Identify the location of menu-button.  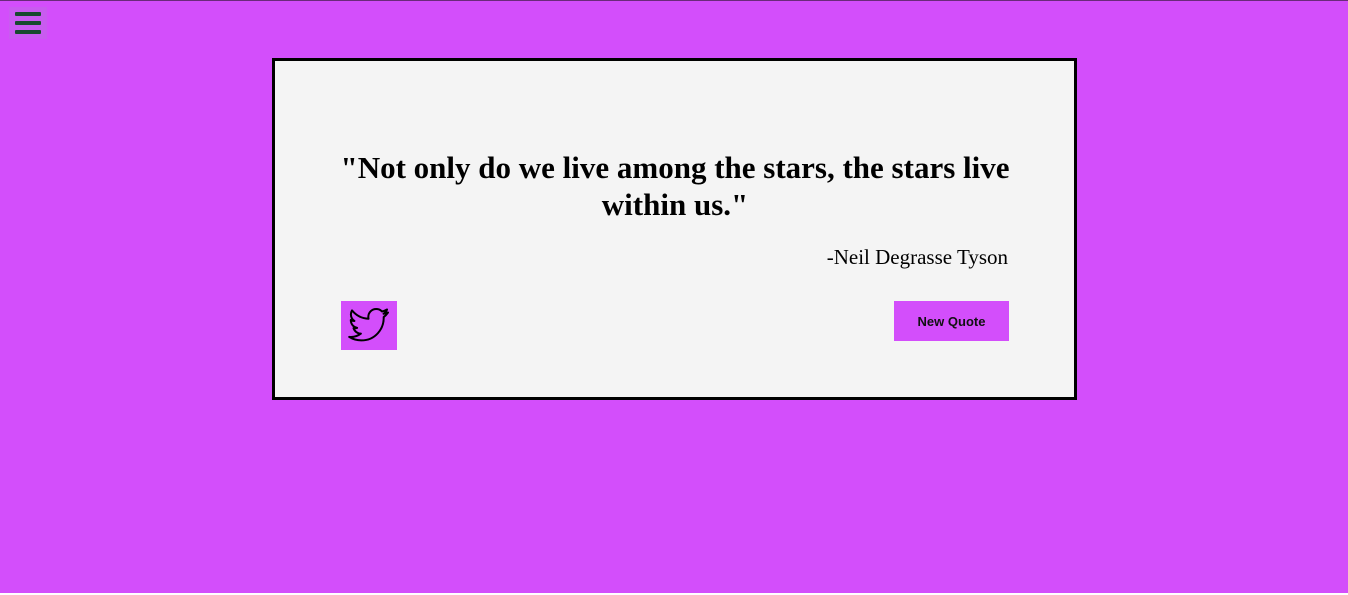
(28, 23).